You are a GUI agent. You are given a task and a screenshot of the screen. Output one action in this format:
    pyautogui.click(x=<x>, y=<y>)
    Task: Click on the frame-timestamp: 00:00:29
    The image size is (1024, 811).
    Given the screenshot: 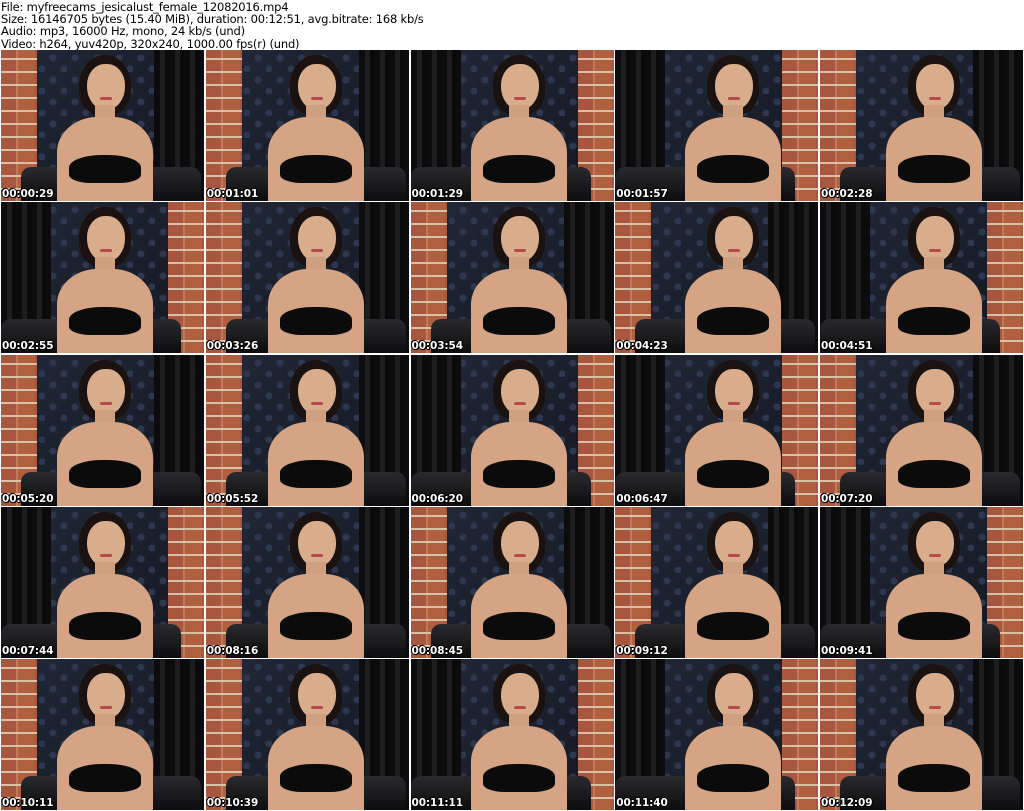 What is the action you would take?
    pyautogui.click(x=28, y=194)
    